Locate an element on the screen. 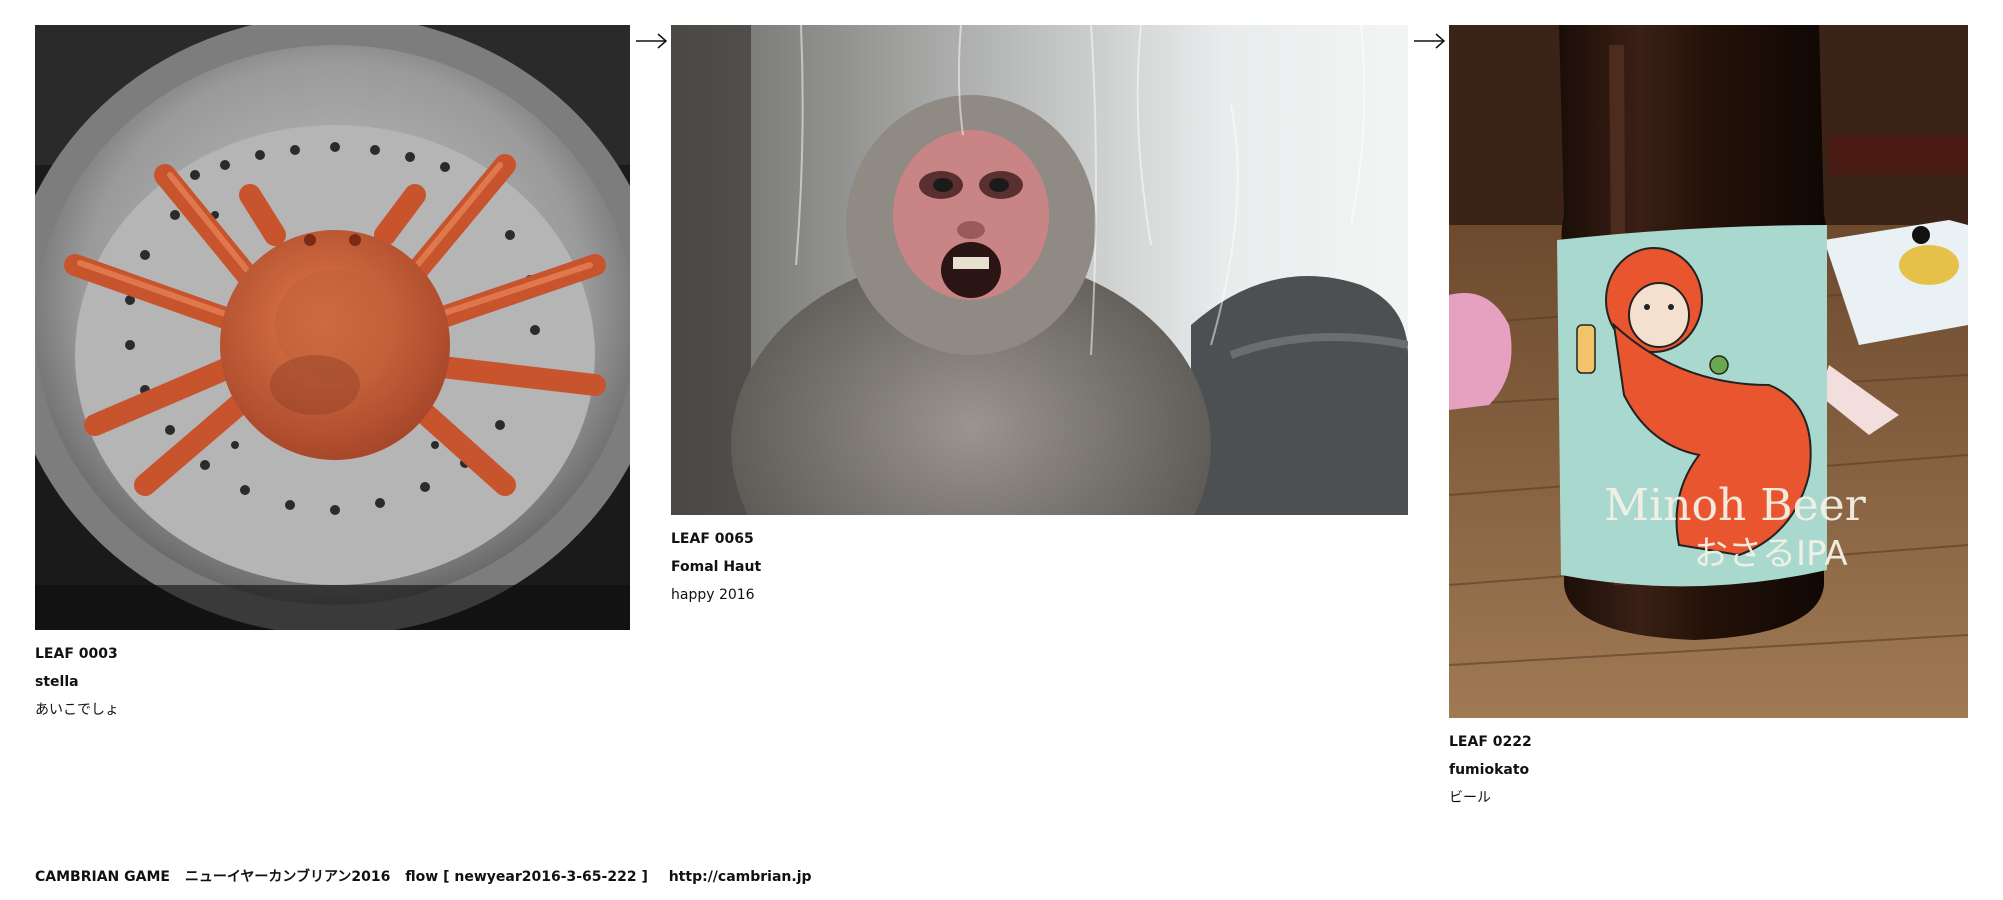 This screenshot has width=2003, height=900. site-url-link: http://cambrian.jp is located at coordinates (740, 877).